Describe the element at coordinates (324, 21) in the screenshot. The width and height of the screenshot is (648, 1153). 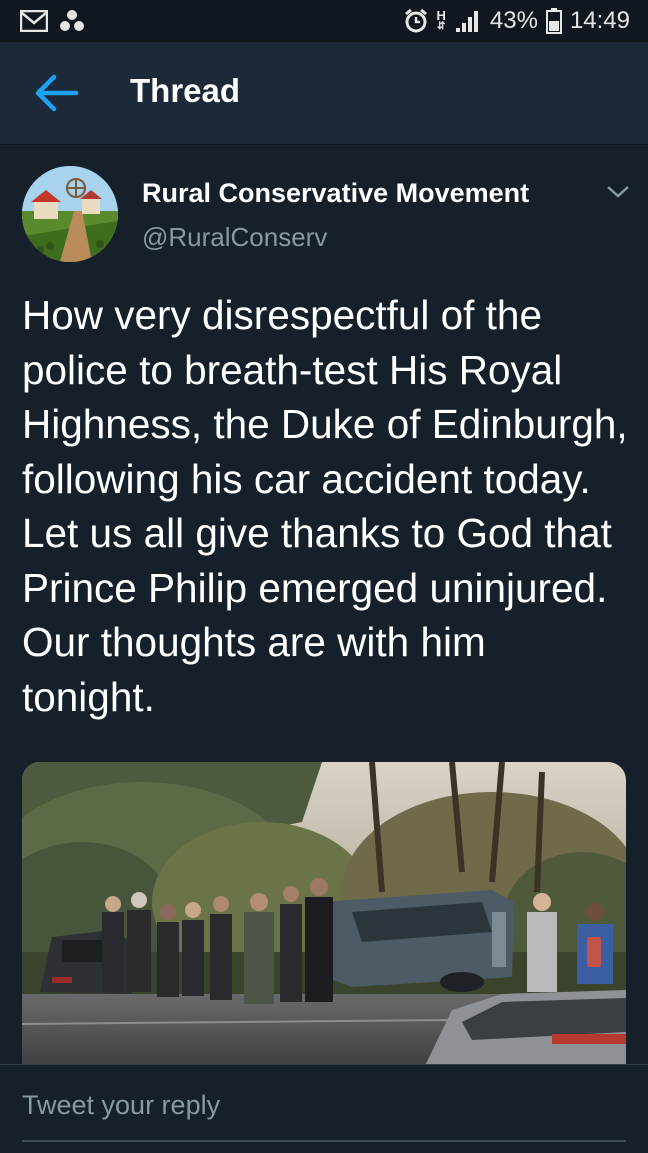
I see `status-bar: H ⇵ 43% 14:49` at that location.